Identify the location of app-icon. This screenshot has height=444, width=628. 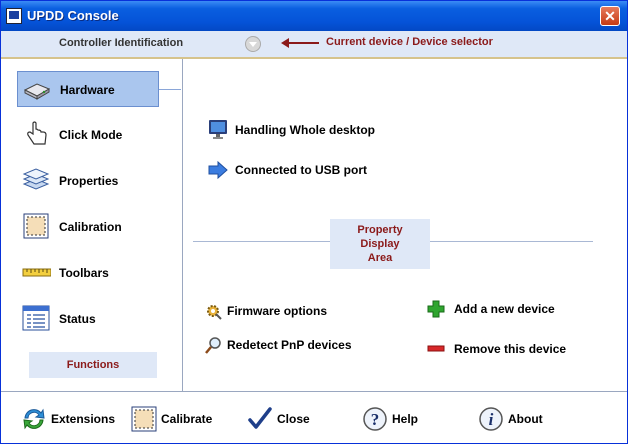
(14, 16).